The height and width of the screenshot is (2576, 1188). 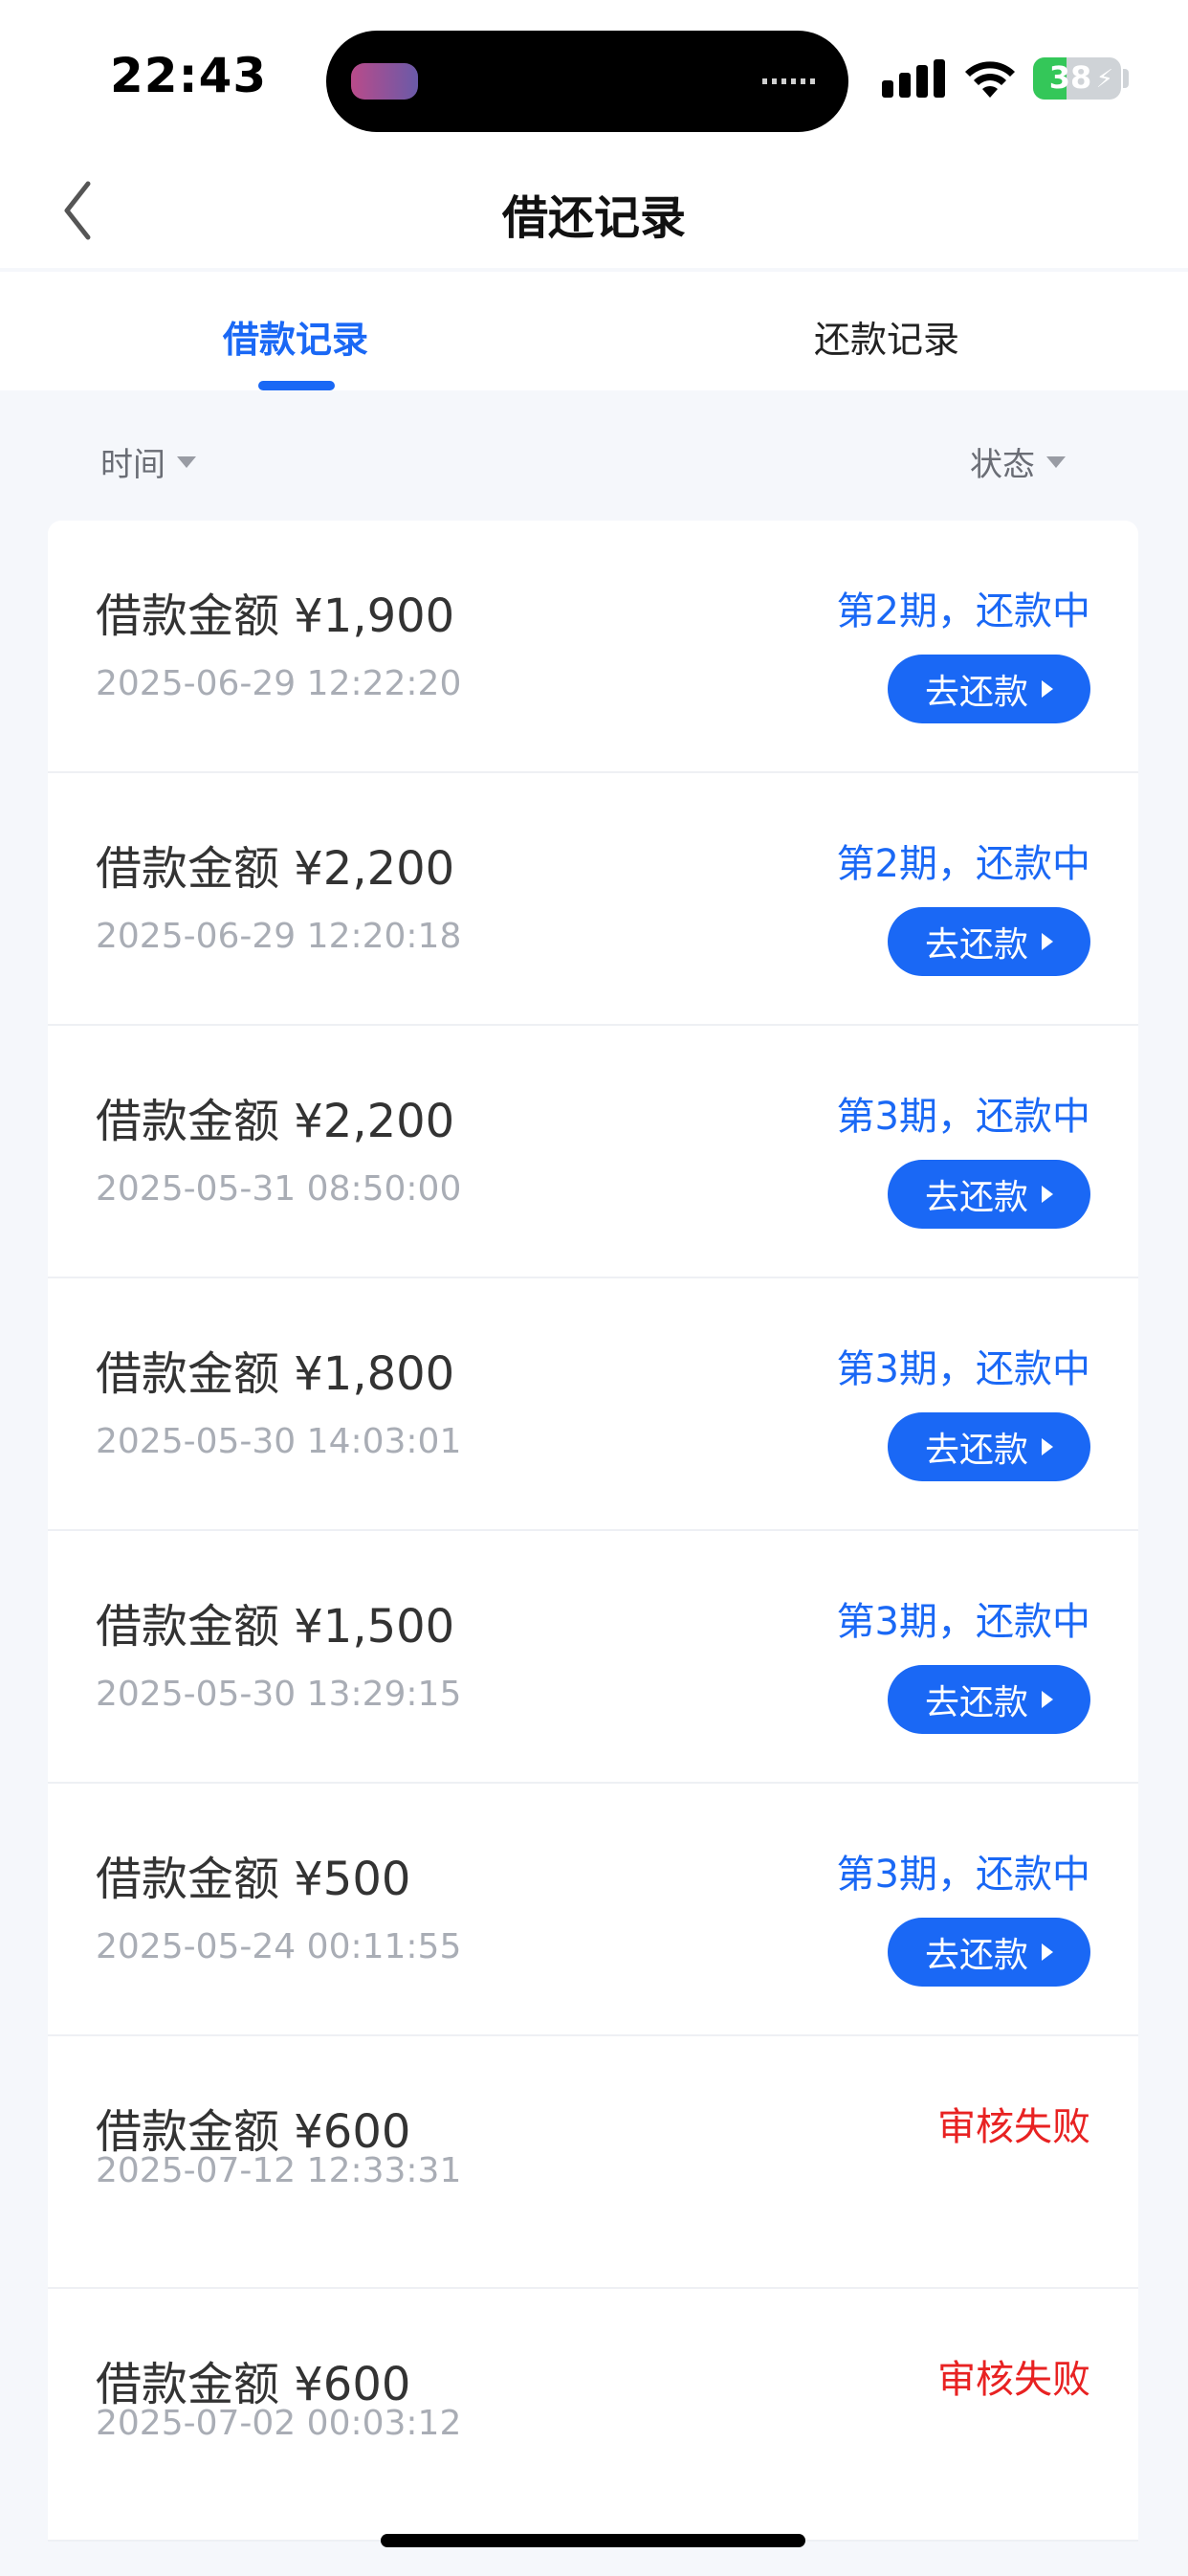 What do you see at coordinates (275, 1627) in the screenshot?
I see `loan-amount: 借款金额 ¥1,500` at bounding box center [275, 1627].